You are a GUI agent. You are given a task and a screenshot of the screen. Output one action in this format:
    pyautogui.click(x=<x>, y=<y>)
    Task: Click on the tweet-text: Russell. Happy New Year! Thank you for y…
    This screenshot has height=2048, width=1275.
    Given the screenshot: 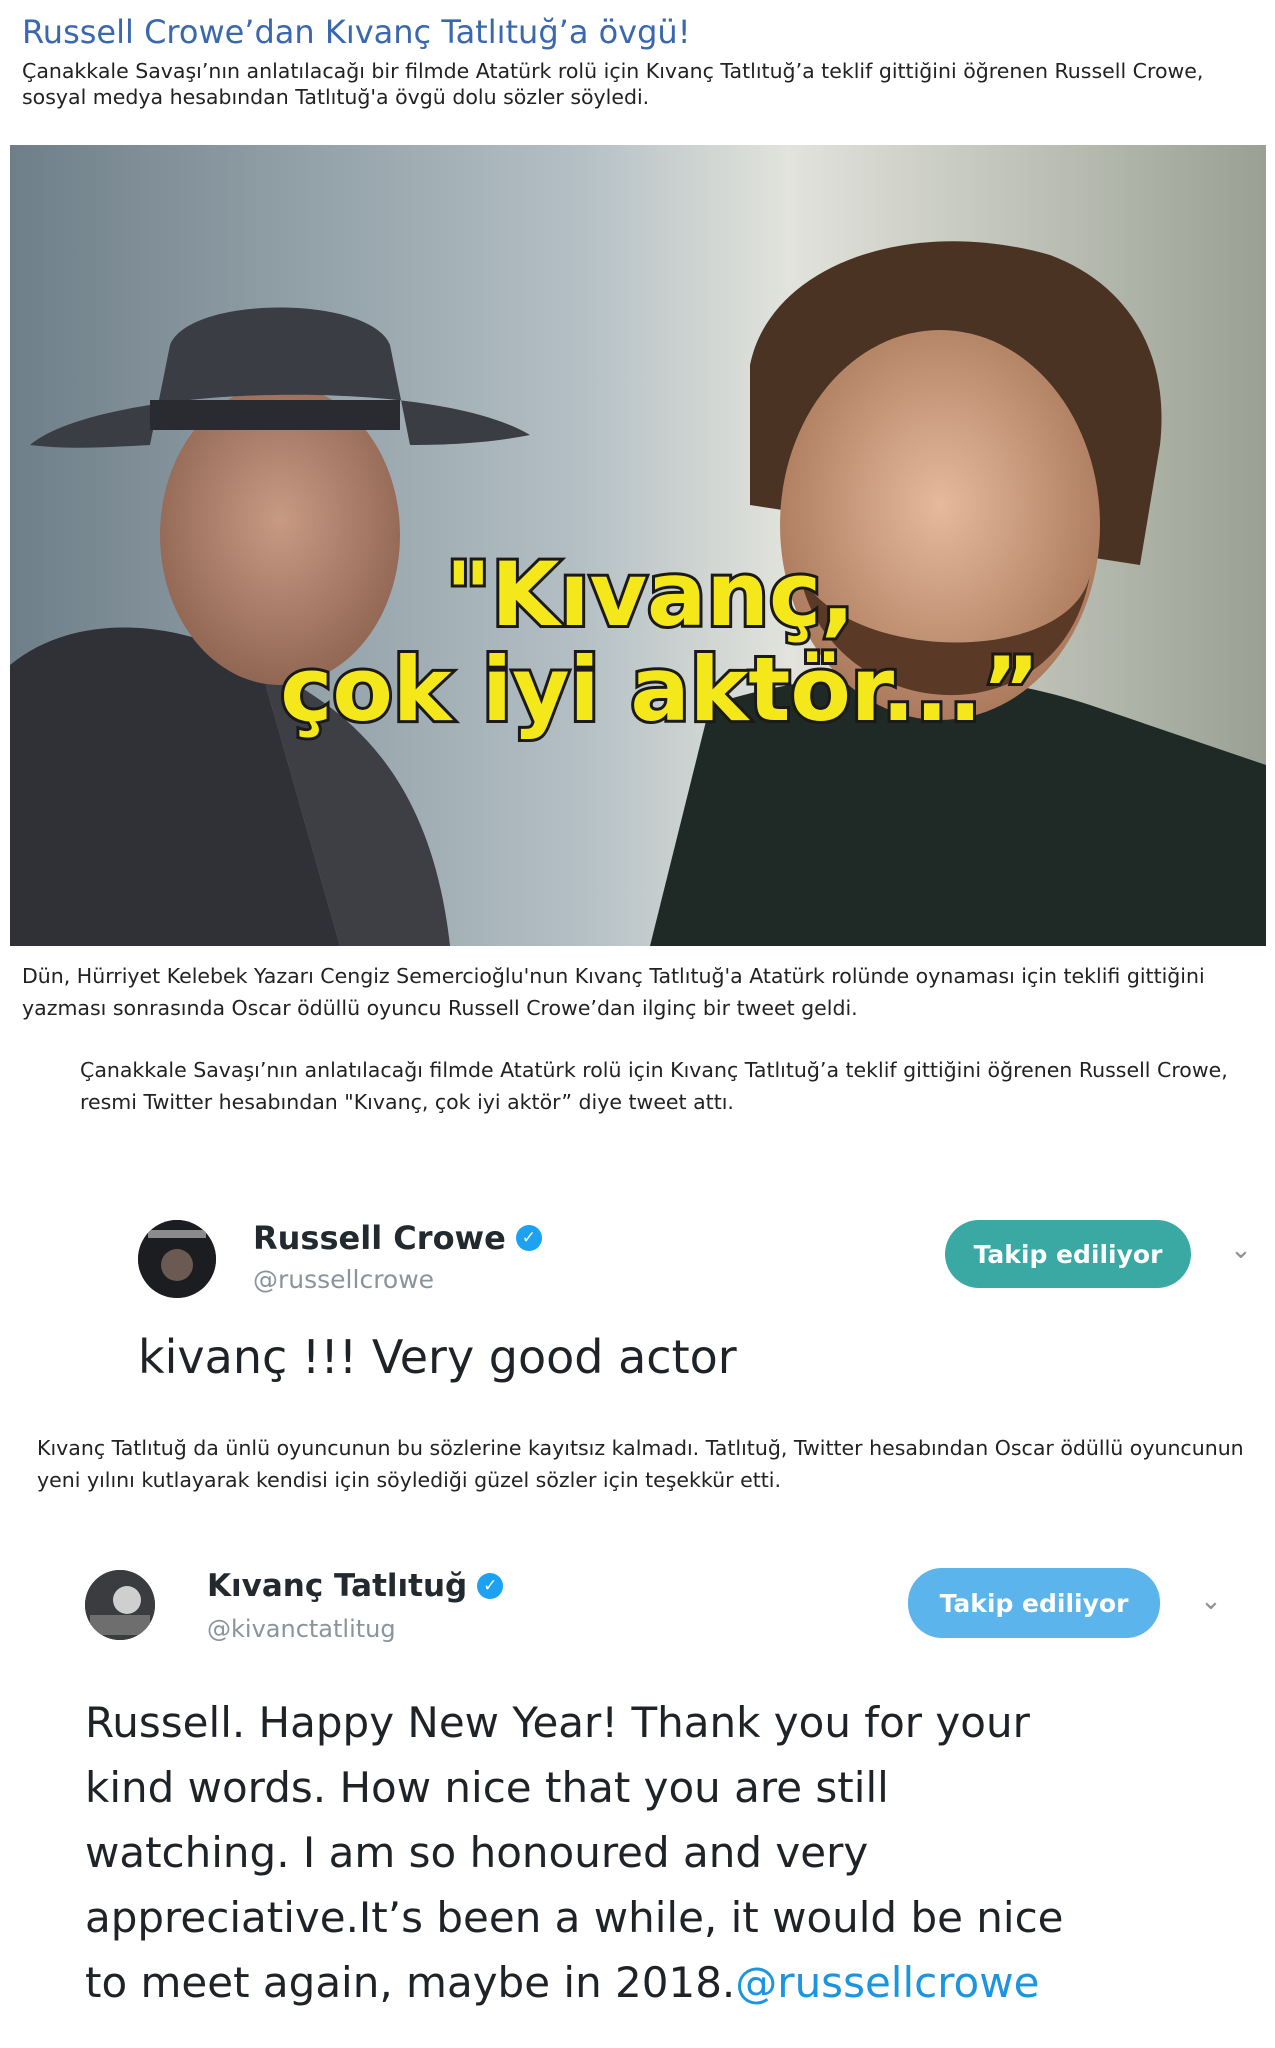 What is the action you would take?
    pyautogui.click(x=680, y=1852)
    